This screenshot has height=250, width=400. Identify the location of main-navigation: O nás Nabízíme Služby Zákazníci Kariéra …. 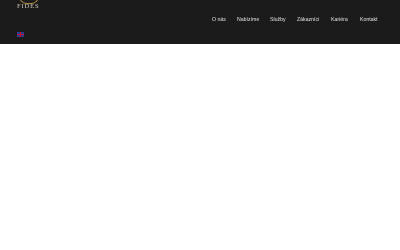
(200, 22).